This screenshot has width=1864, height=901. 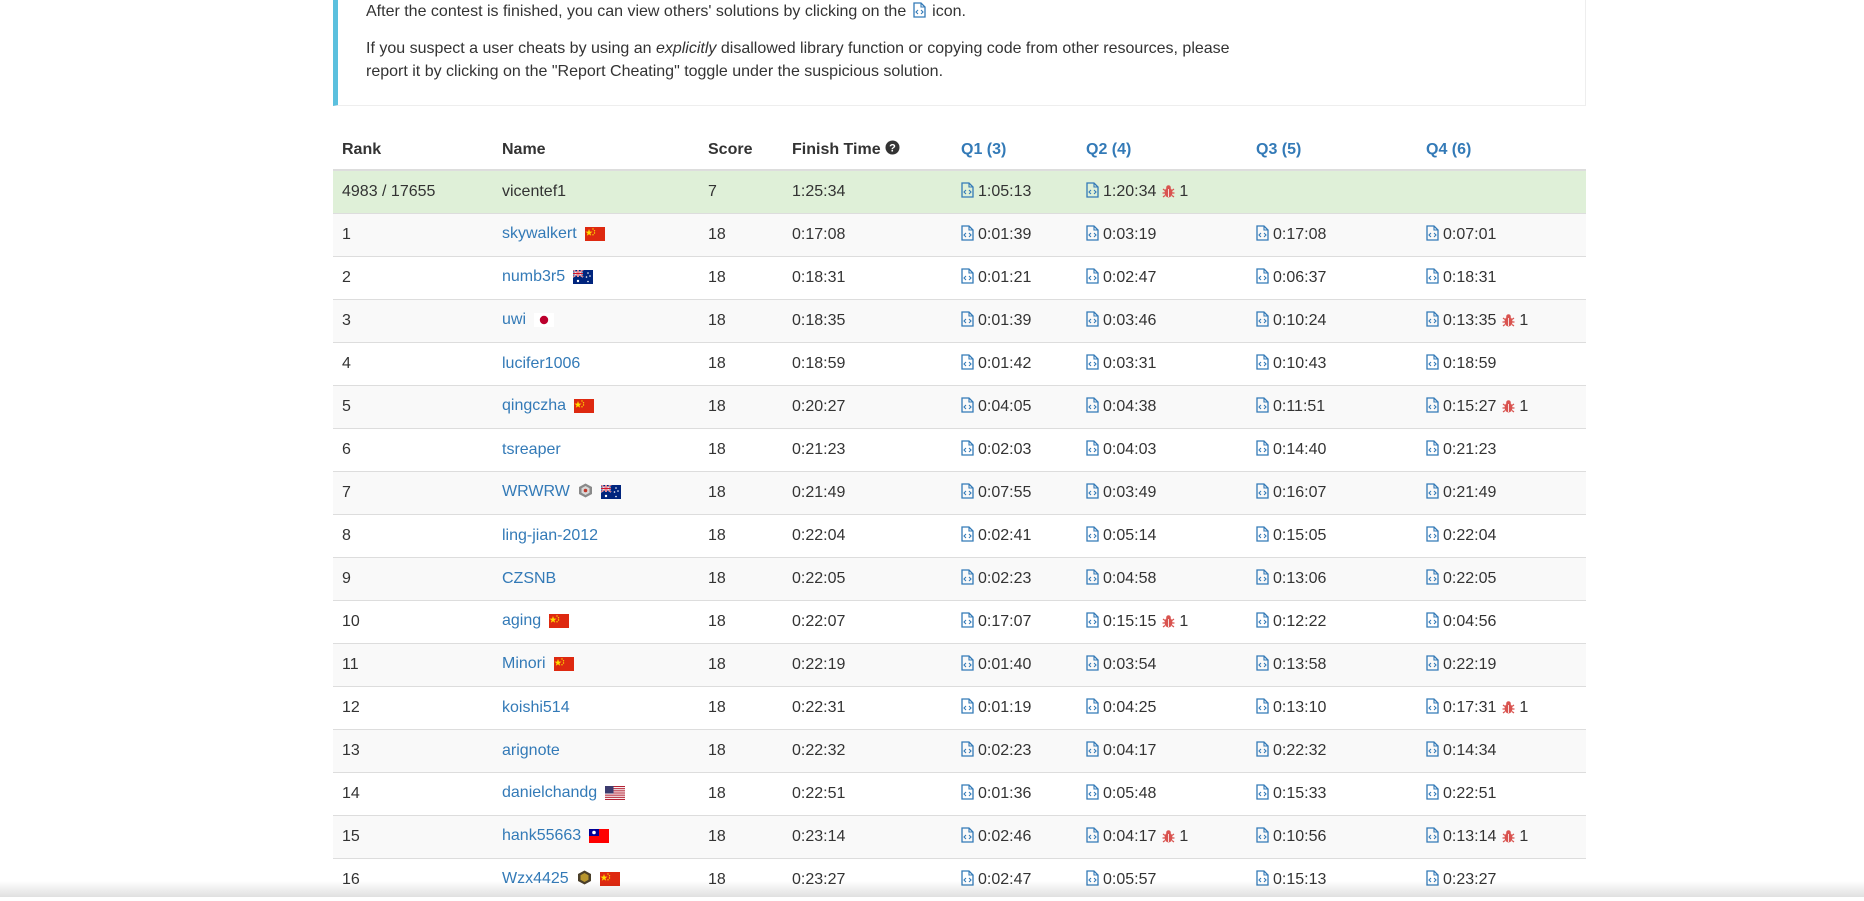 I want to click on question-circle-icon: ?, so click(x=892, y=150).